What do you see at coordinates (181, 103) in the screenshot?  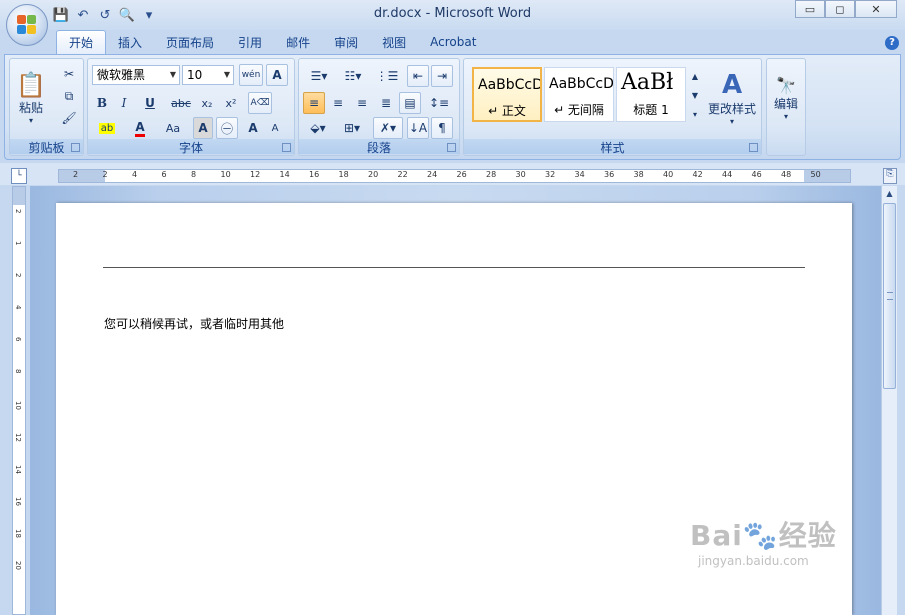 I see `strikethrough-button: abc` at bounding box center [181, 103].